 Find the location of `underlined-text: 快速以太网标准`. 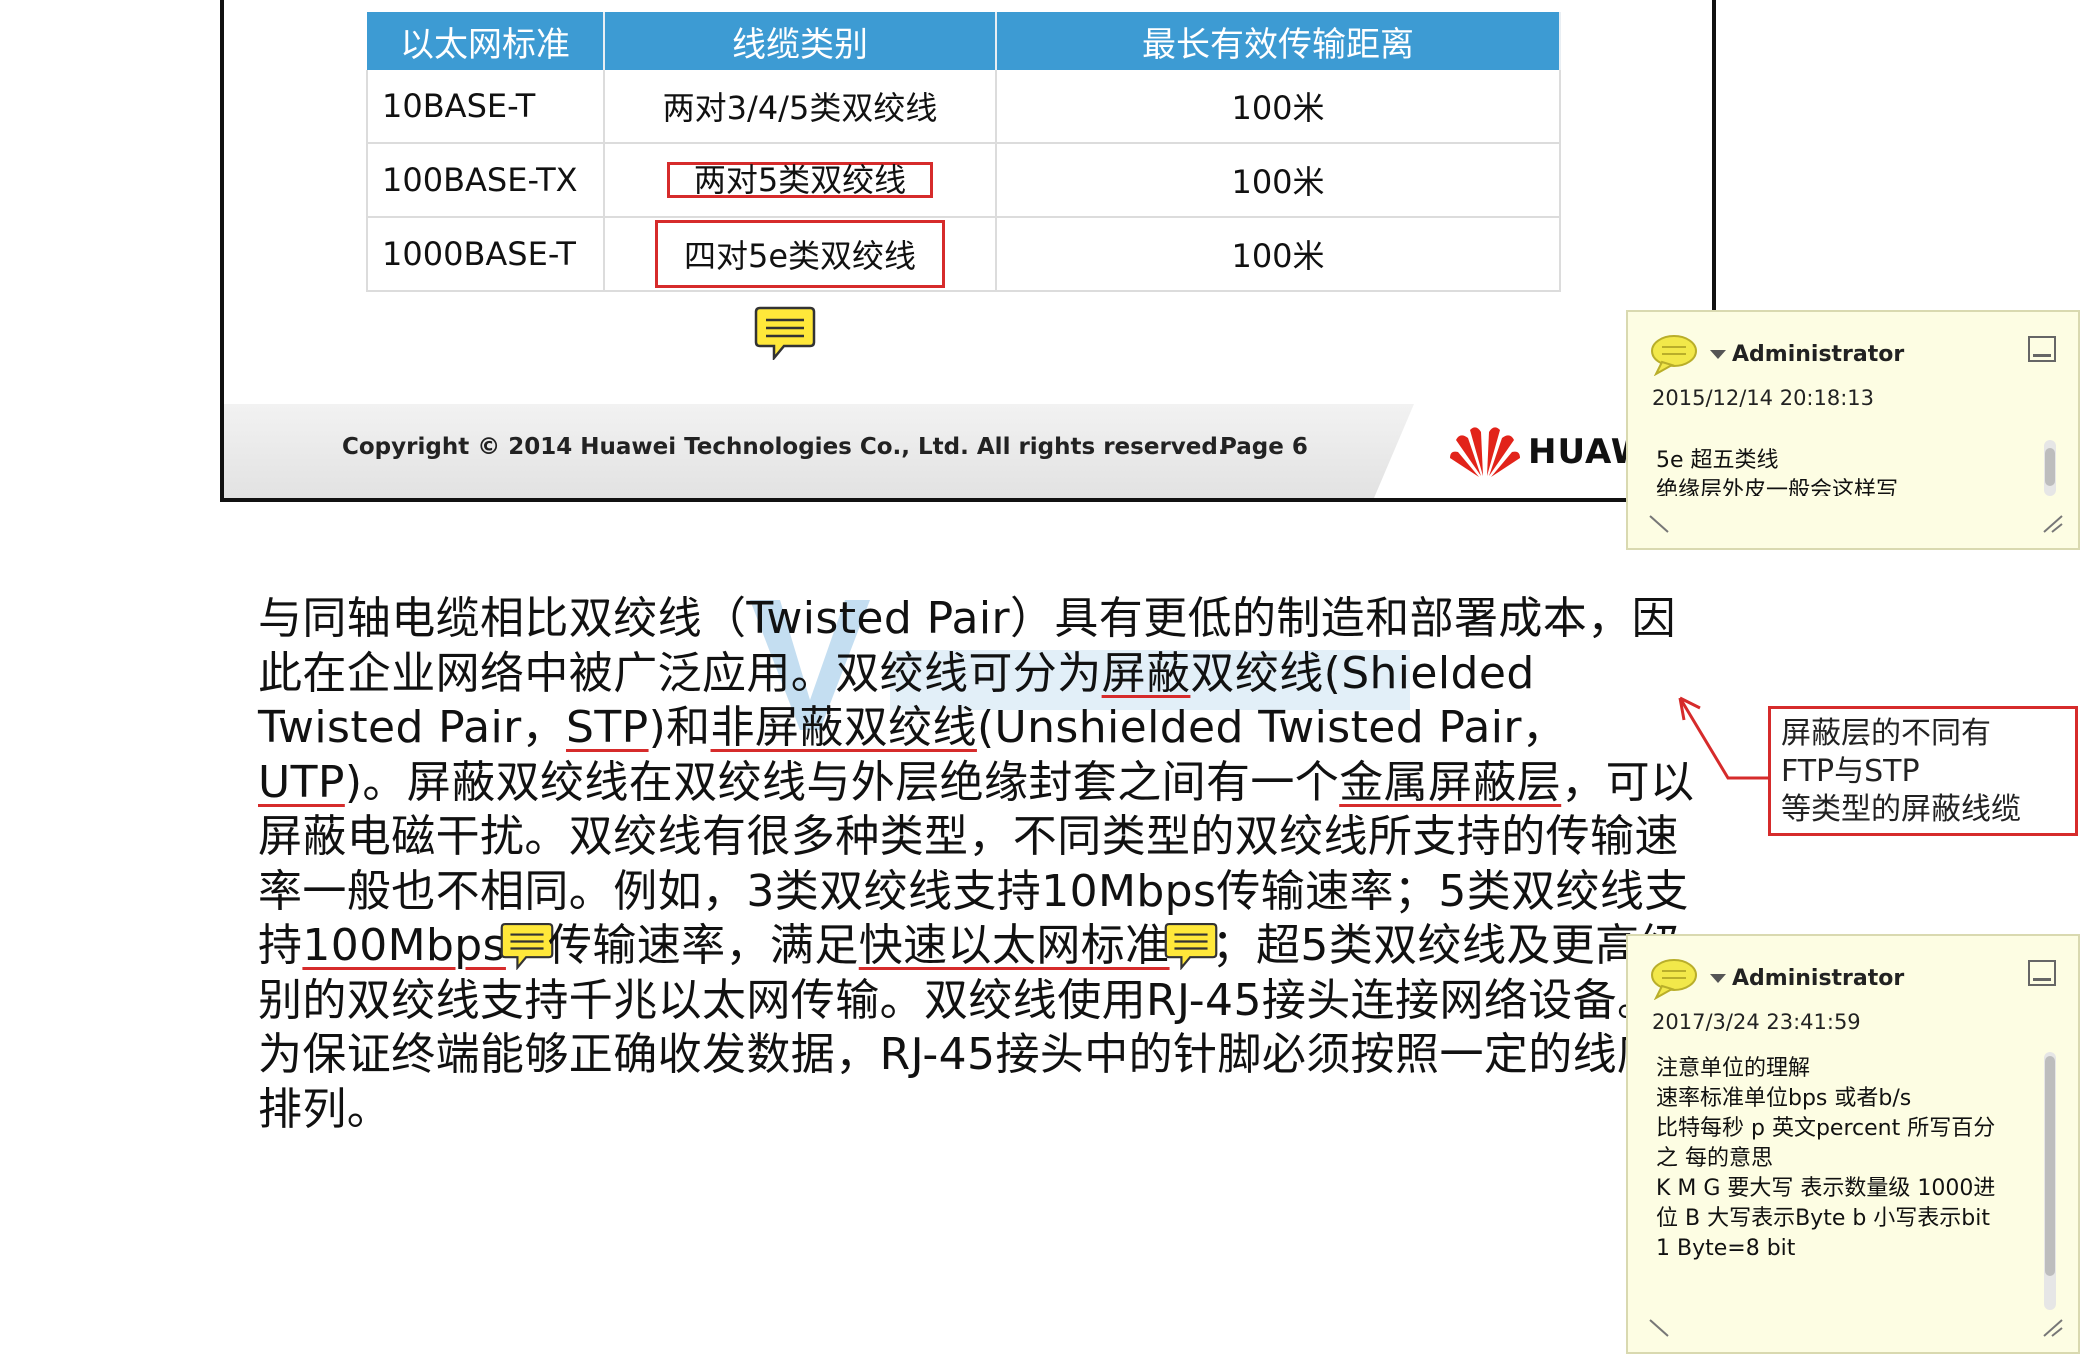

underlined-text: 快速以太网标准 is located at coordinates (1014, 945).